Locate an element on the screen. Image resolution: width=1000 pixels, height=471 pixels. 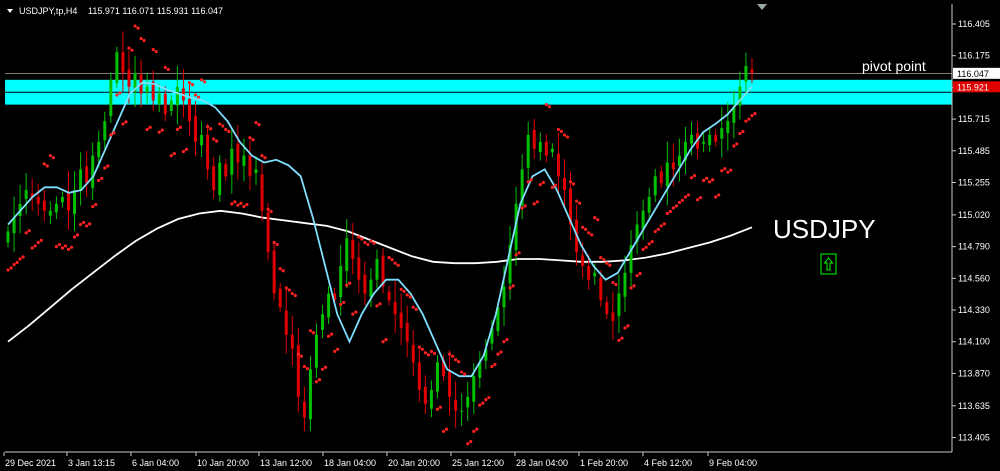
x-tick-label: 6 Jan 04:00 is located at coordinates (155, 463).